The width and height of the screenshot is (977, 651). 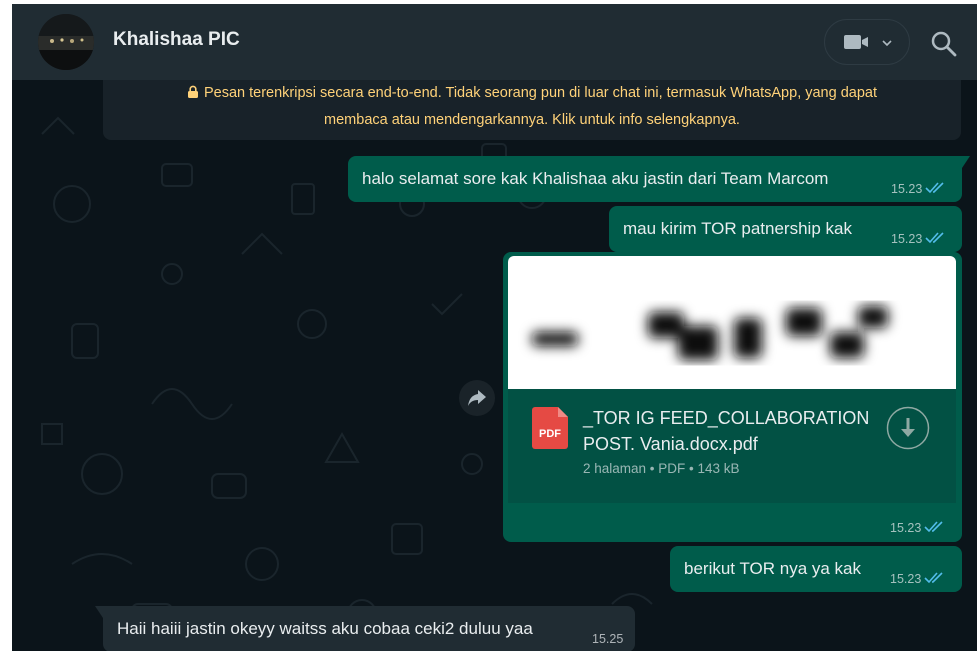 I want to click on contact-avatar, so click(x=66, y=42).